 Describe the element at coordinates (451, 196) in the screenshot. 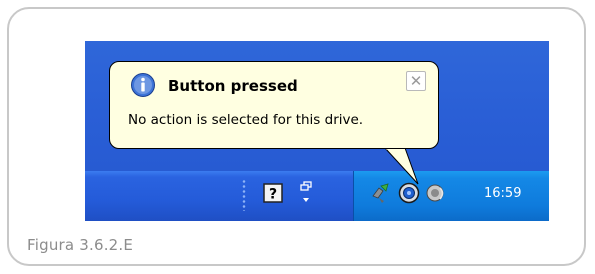

I see `system-tray: 16:59` at that location.